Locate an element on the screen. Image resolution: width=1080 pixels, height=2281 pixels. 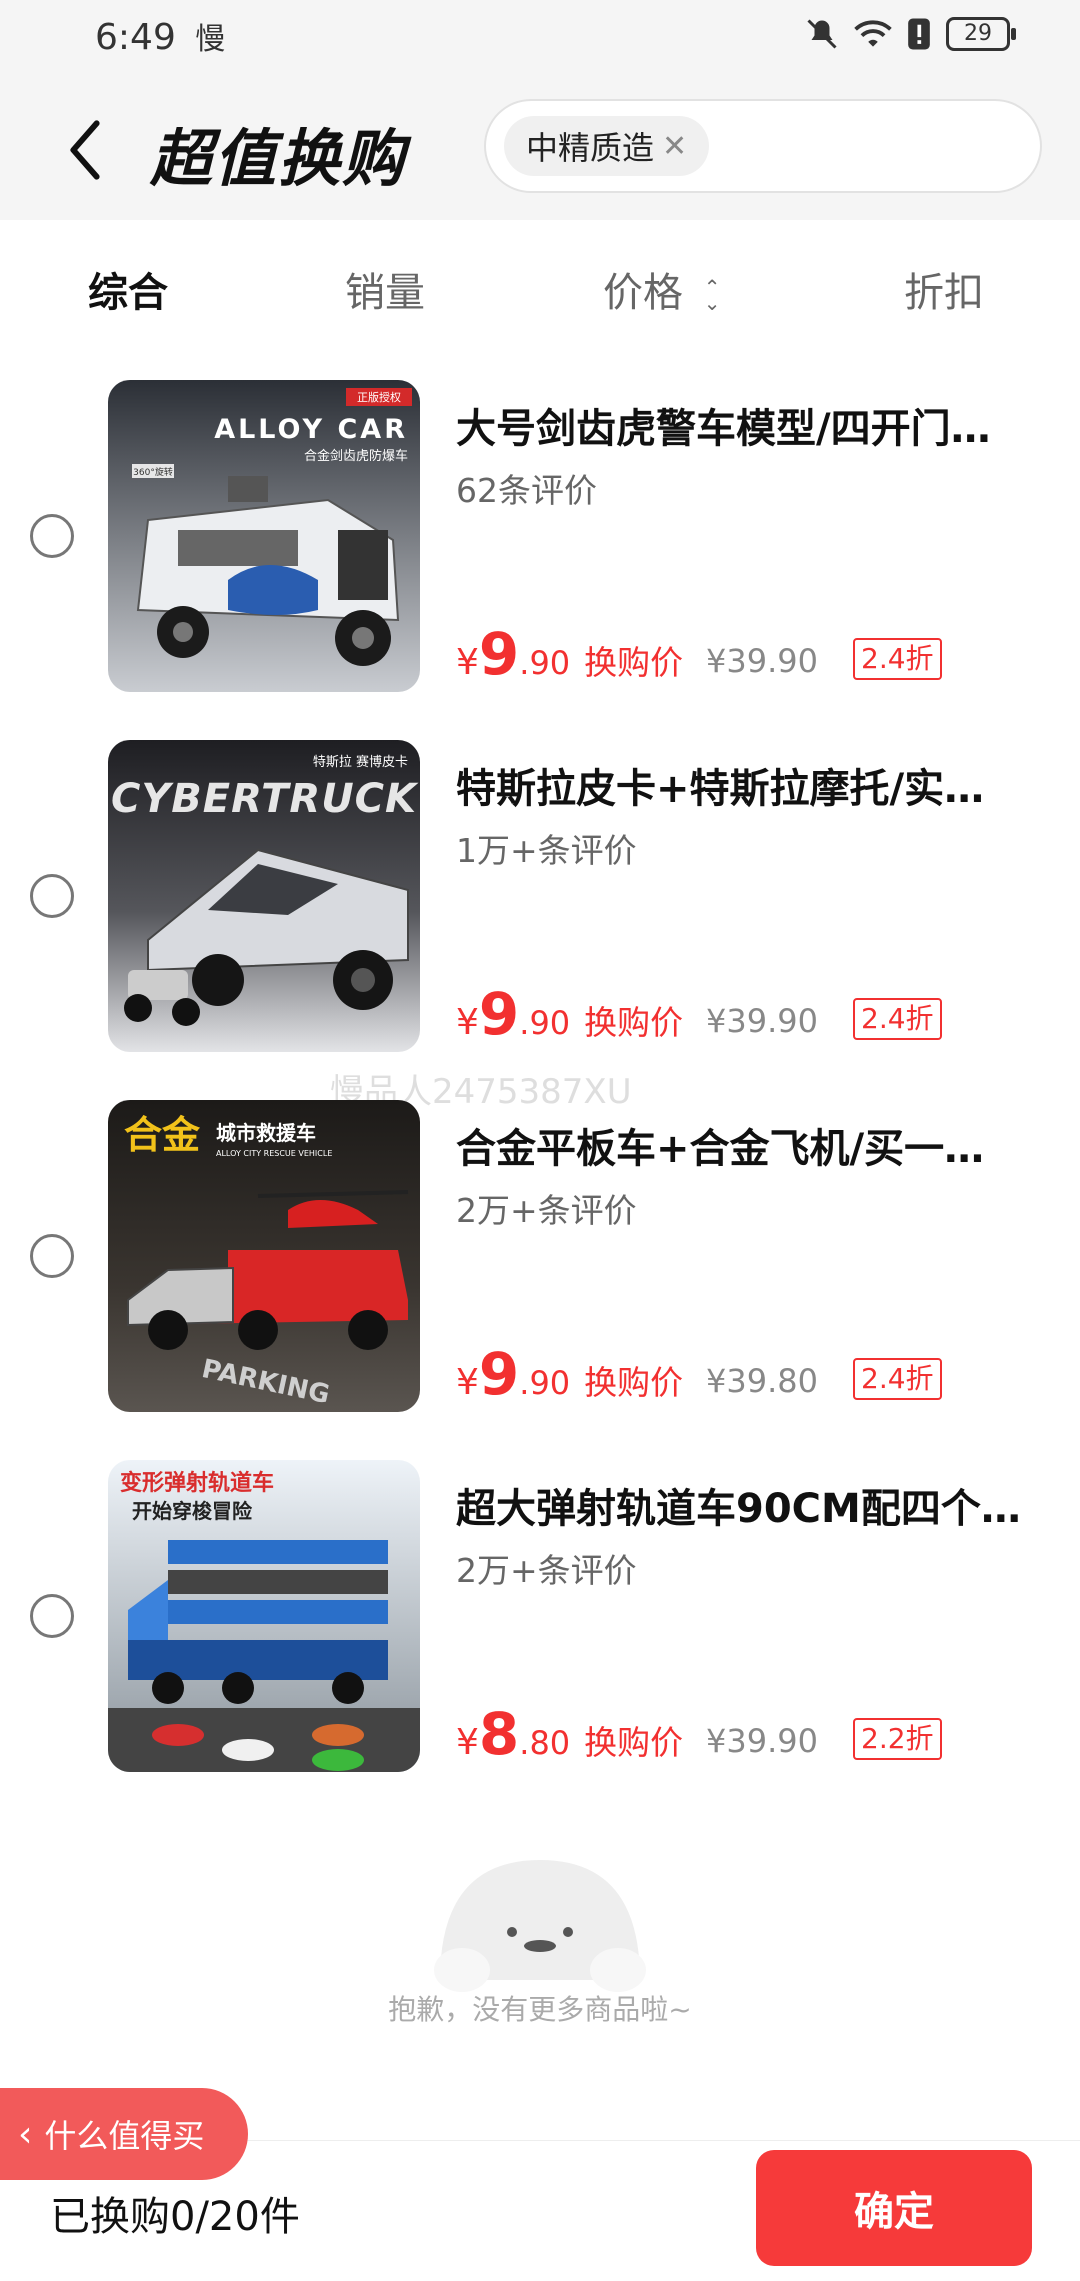
tab-price: 价格 ⌃ ⌄ is located at coordinates (661, 289).